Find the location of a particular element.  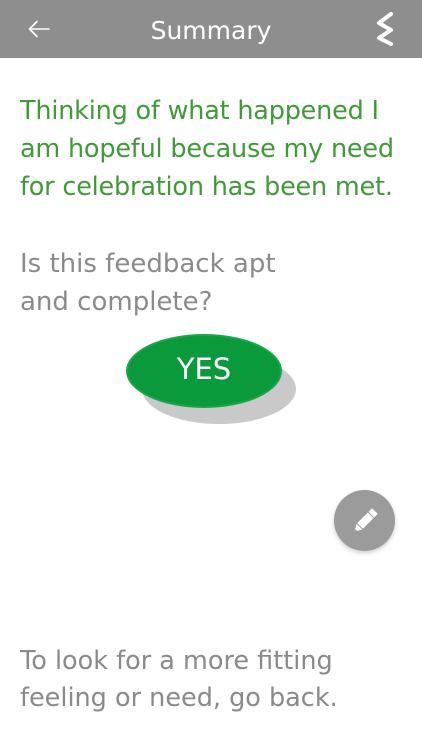

feedback-question: Is this feedback apt and complete? is located at coordinates (148, 283).